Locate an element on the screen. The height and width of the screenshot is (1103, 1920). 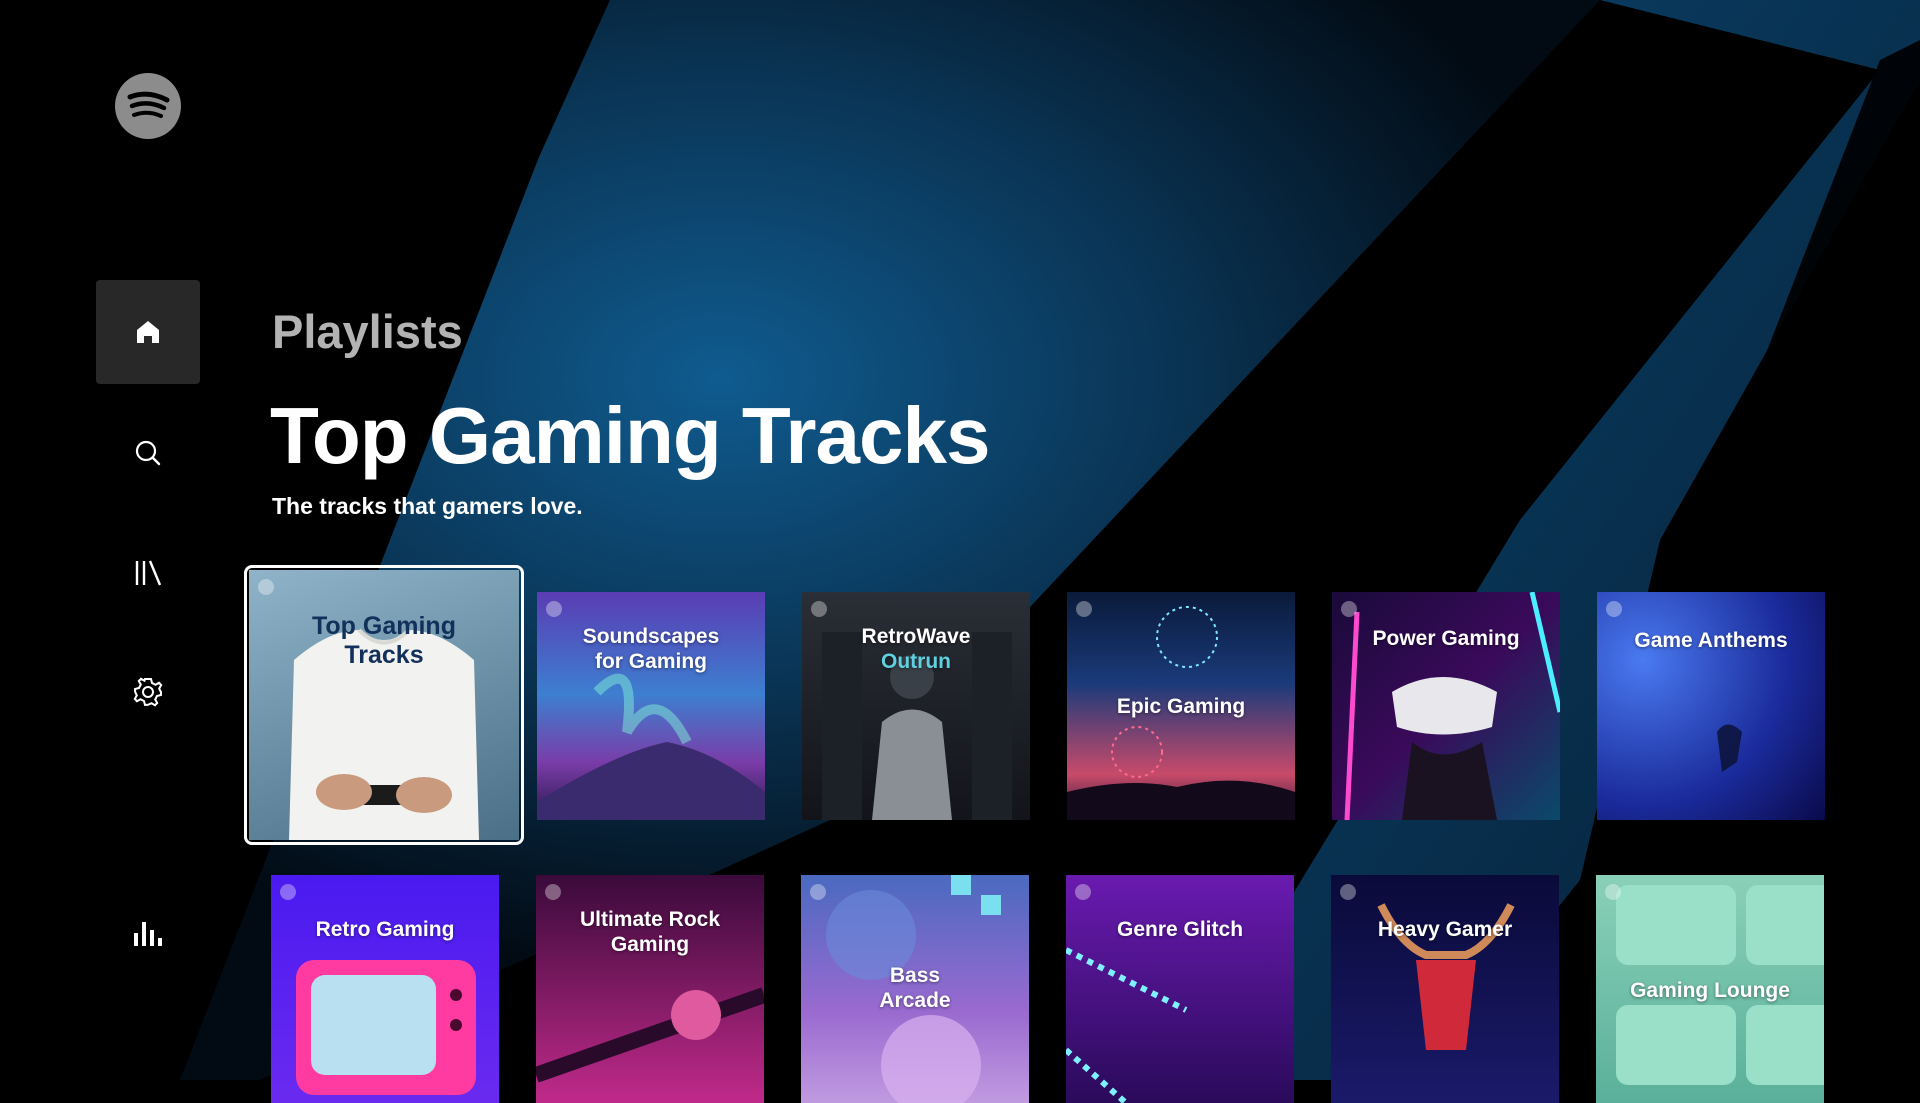
tile-label: Power Gaming is located at coordinates (1446, 638).